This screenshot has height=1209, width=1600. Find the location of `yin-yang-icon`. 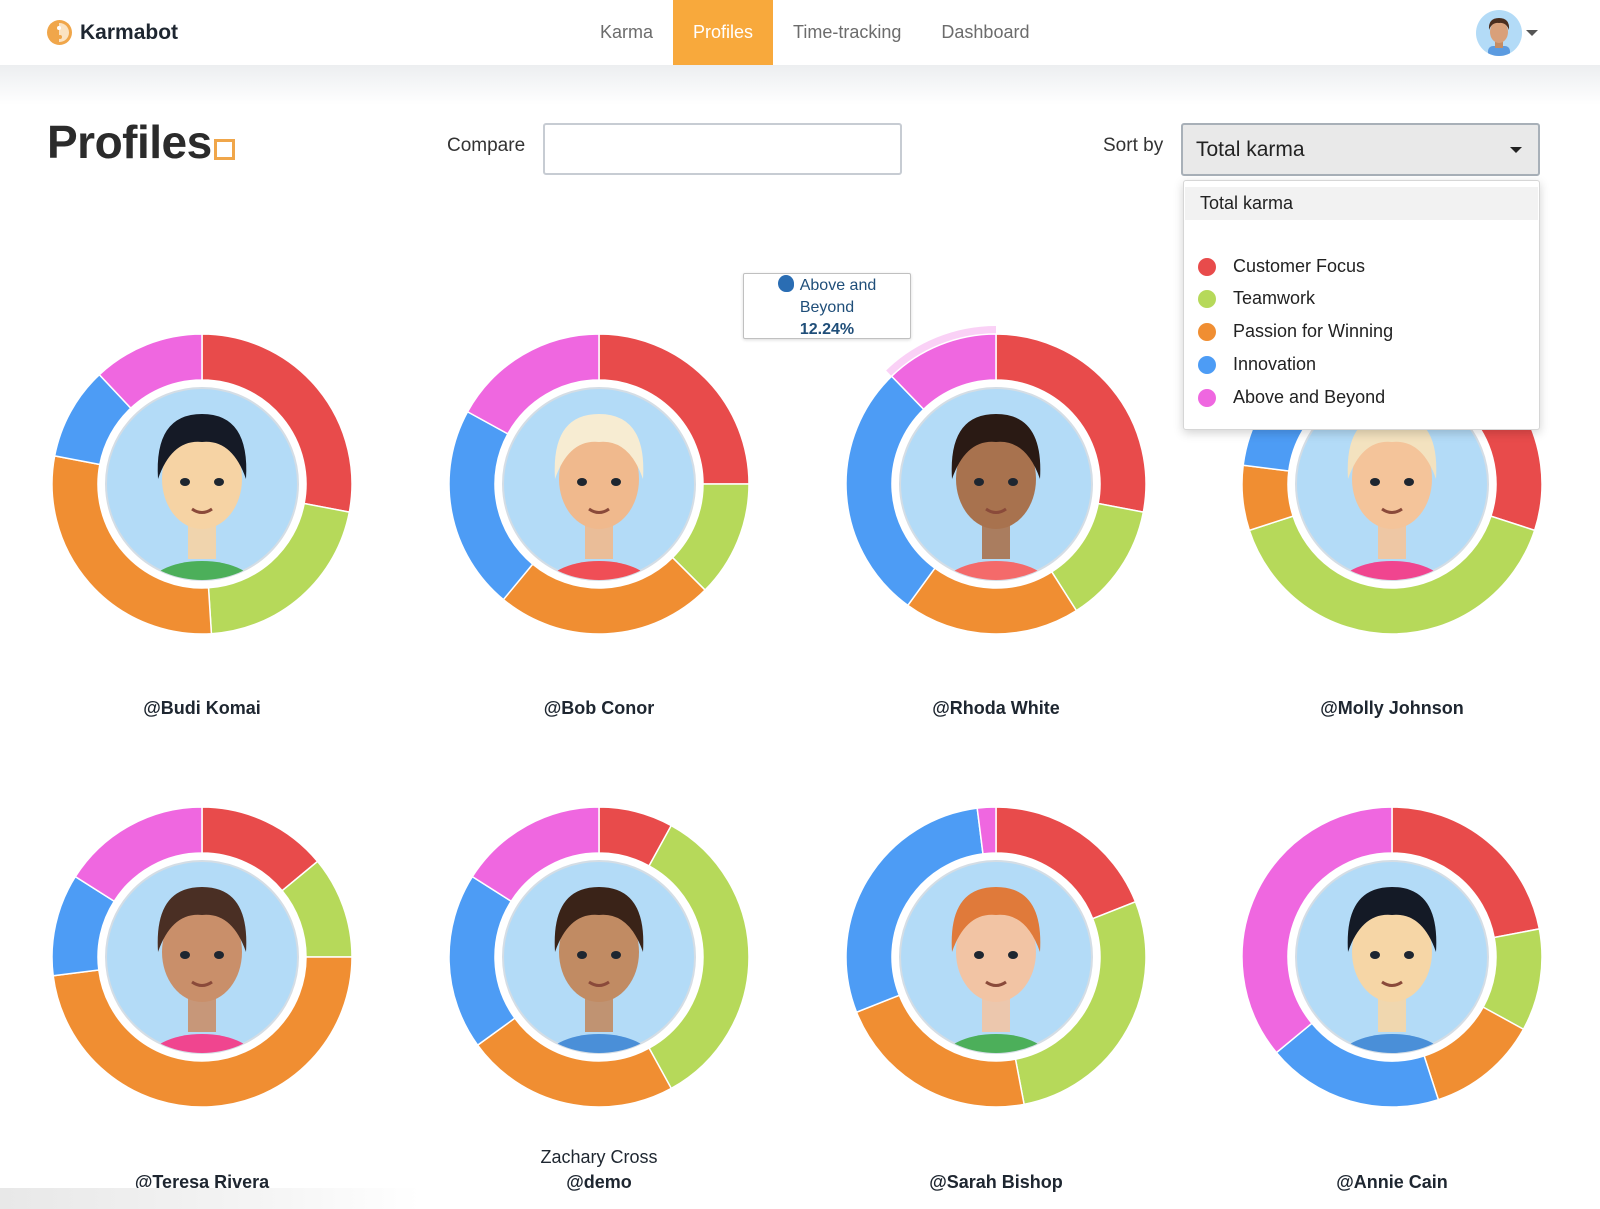

yin-yang-icon is located at coordinates (59, 32).